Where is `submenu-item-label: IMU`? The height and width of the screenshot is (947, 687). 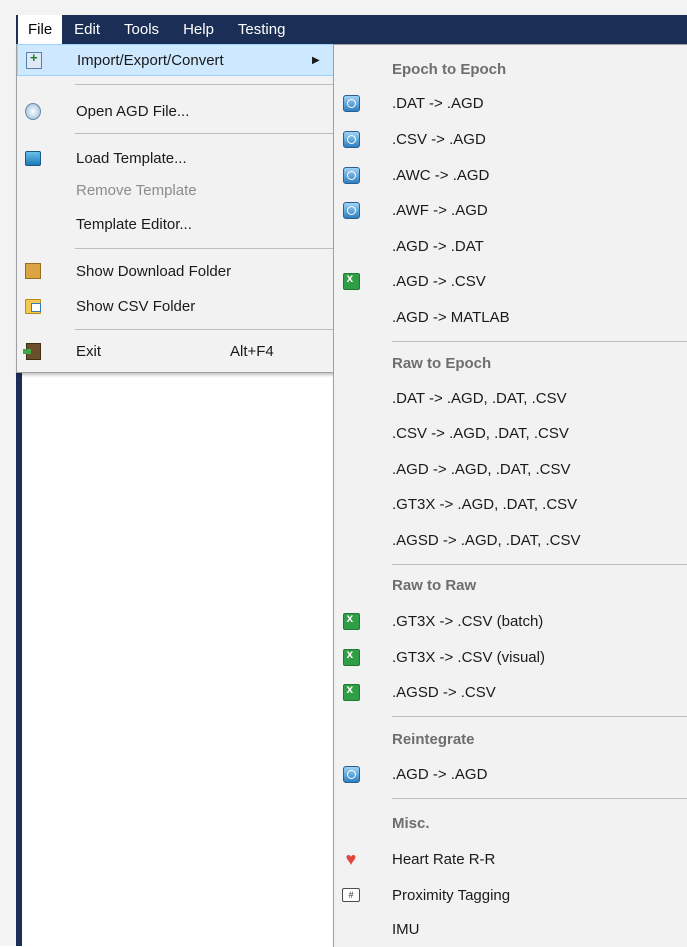
submenu-item-label: IMU is located at coordinates (406, 929).